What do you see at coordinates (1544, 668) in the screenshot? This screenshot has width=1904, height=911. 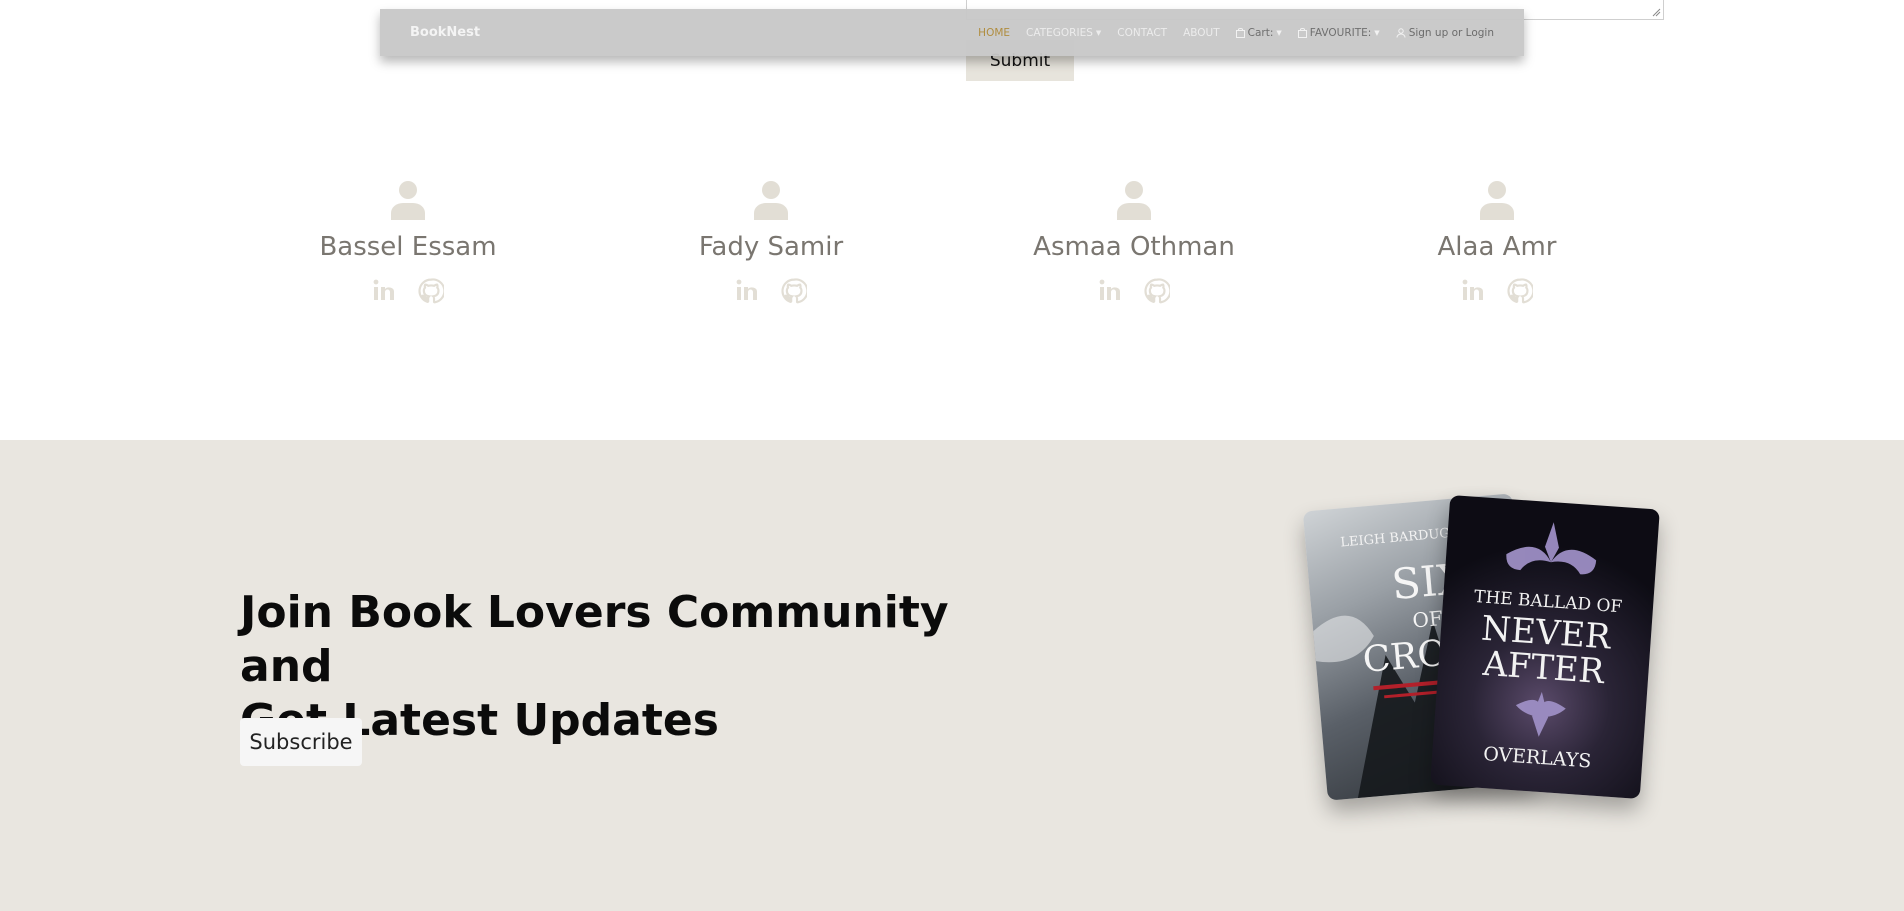 I see `book-title-line3: AFTER` at bounding box center [1544, 668].